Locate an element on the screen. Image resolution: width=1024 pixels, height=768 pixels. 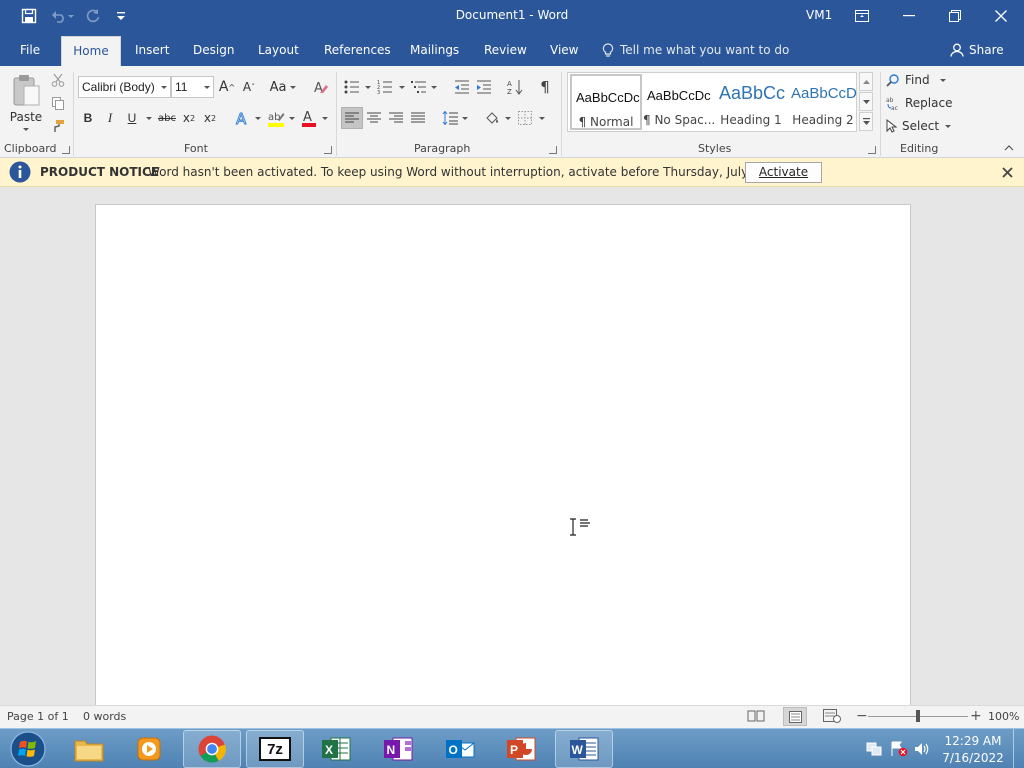
web-layout-icon is located at coordinates (832, 716).